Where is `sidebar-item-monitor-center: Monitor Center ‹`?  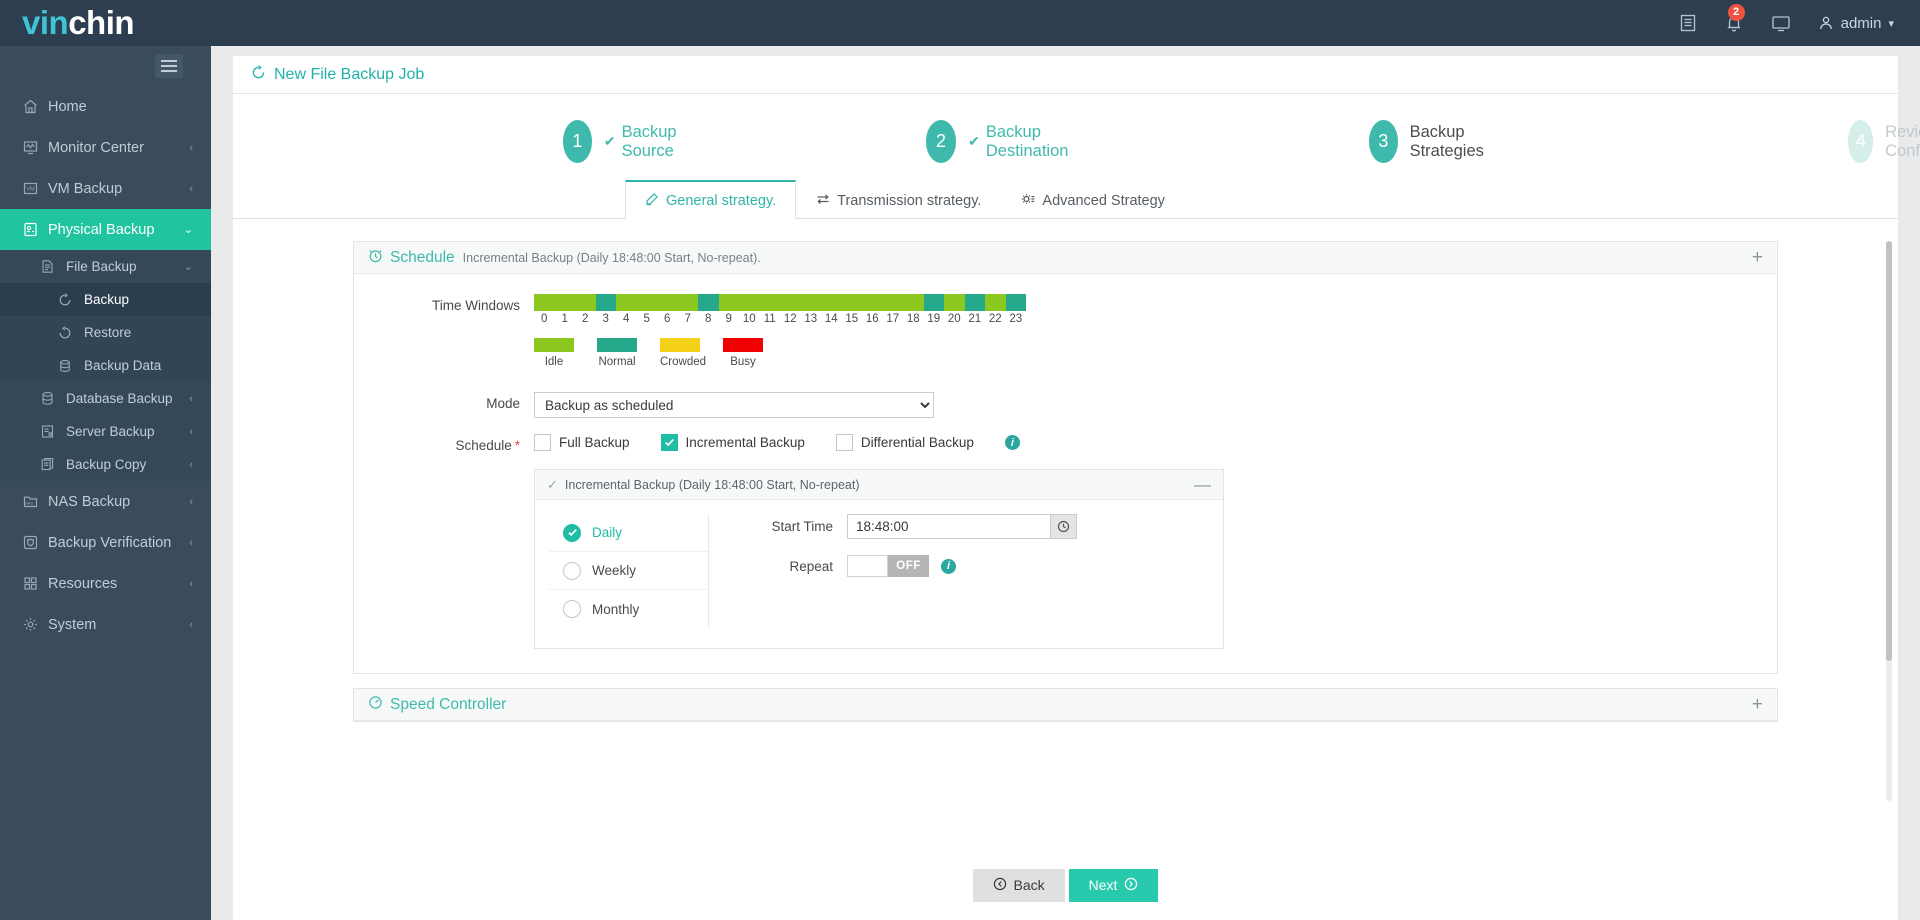 sidebar-item-monitor-center: Monitor Center ‹ is located at coordinates (105, 147).